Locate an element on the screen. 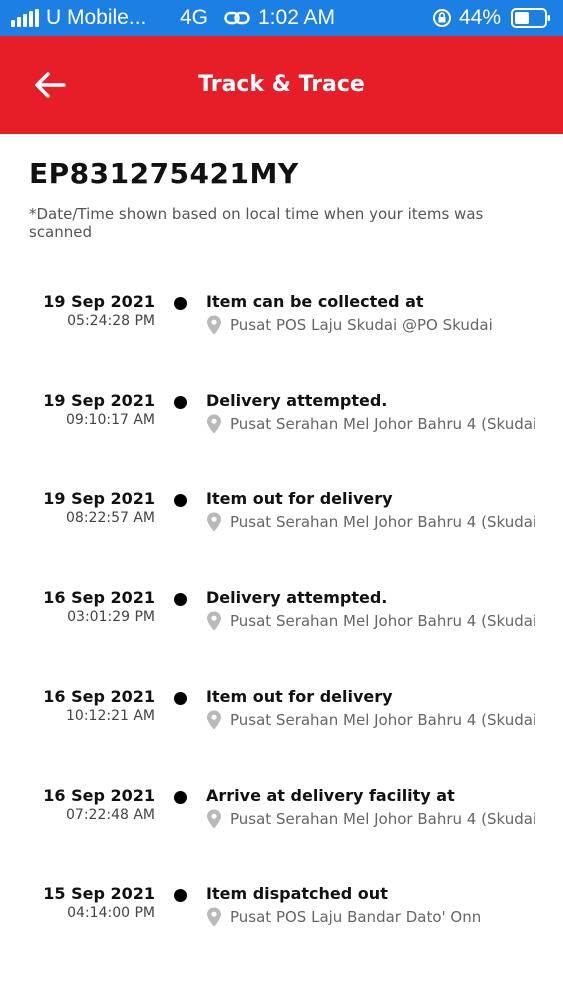  event-location-text: Pusat POS Laju Skudai @PO Skudai is located at coordinates (361, 325).